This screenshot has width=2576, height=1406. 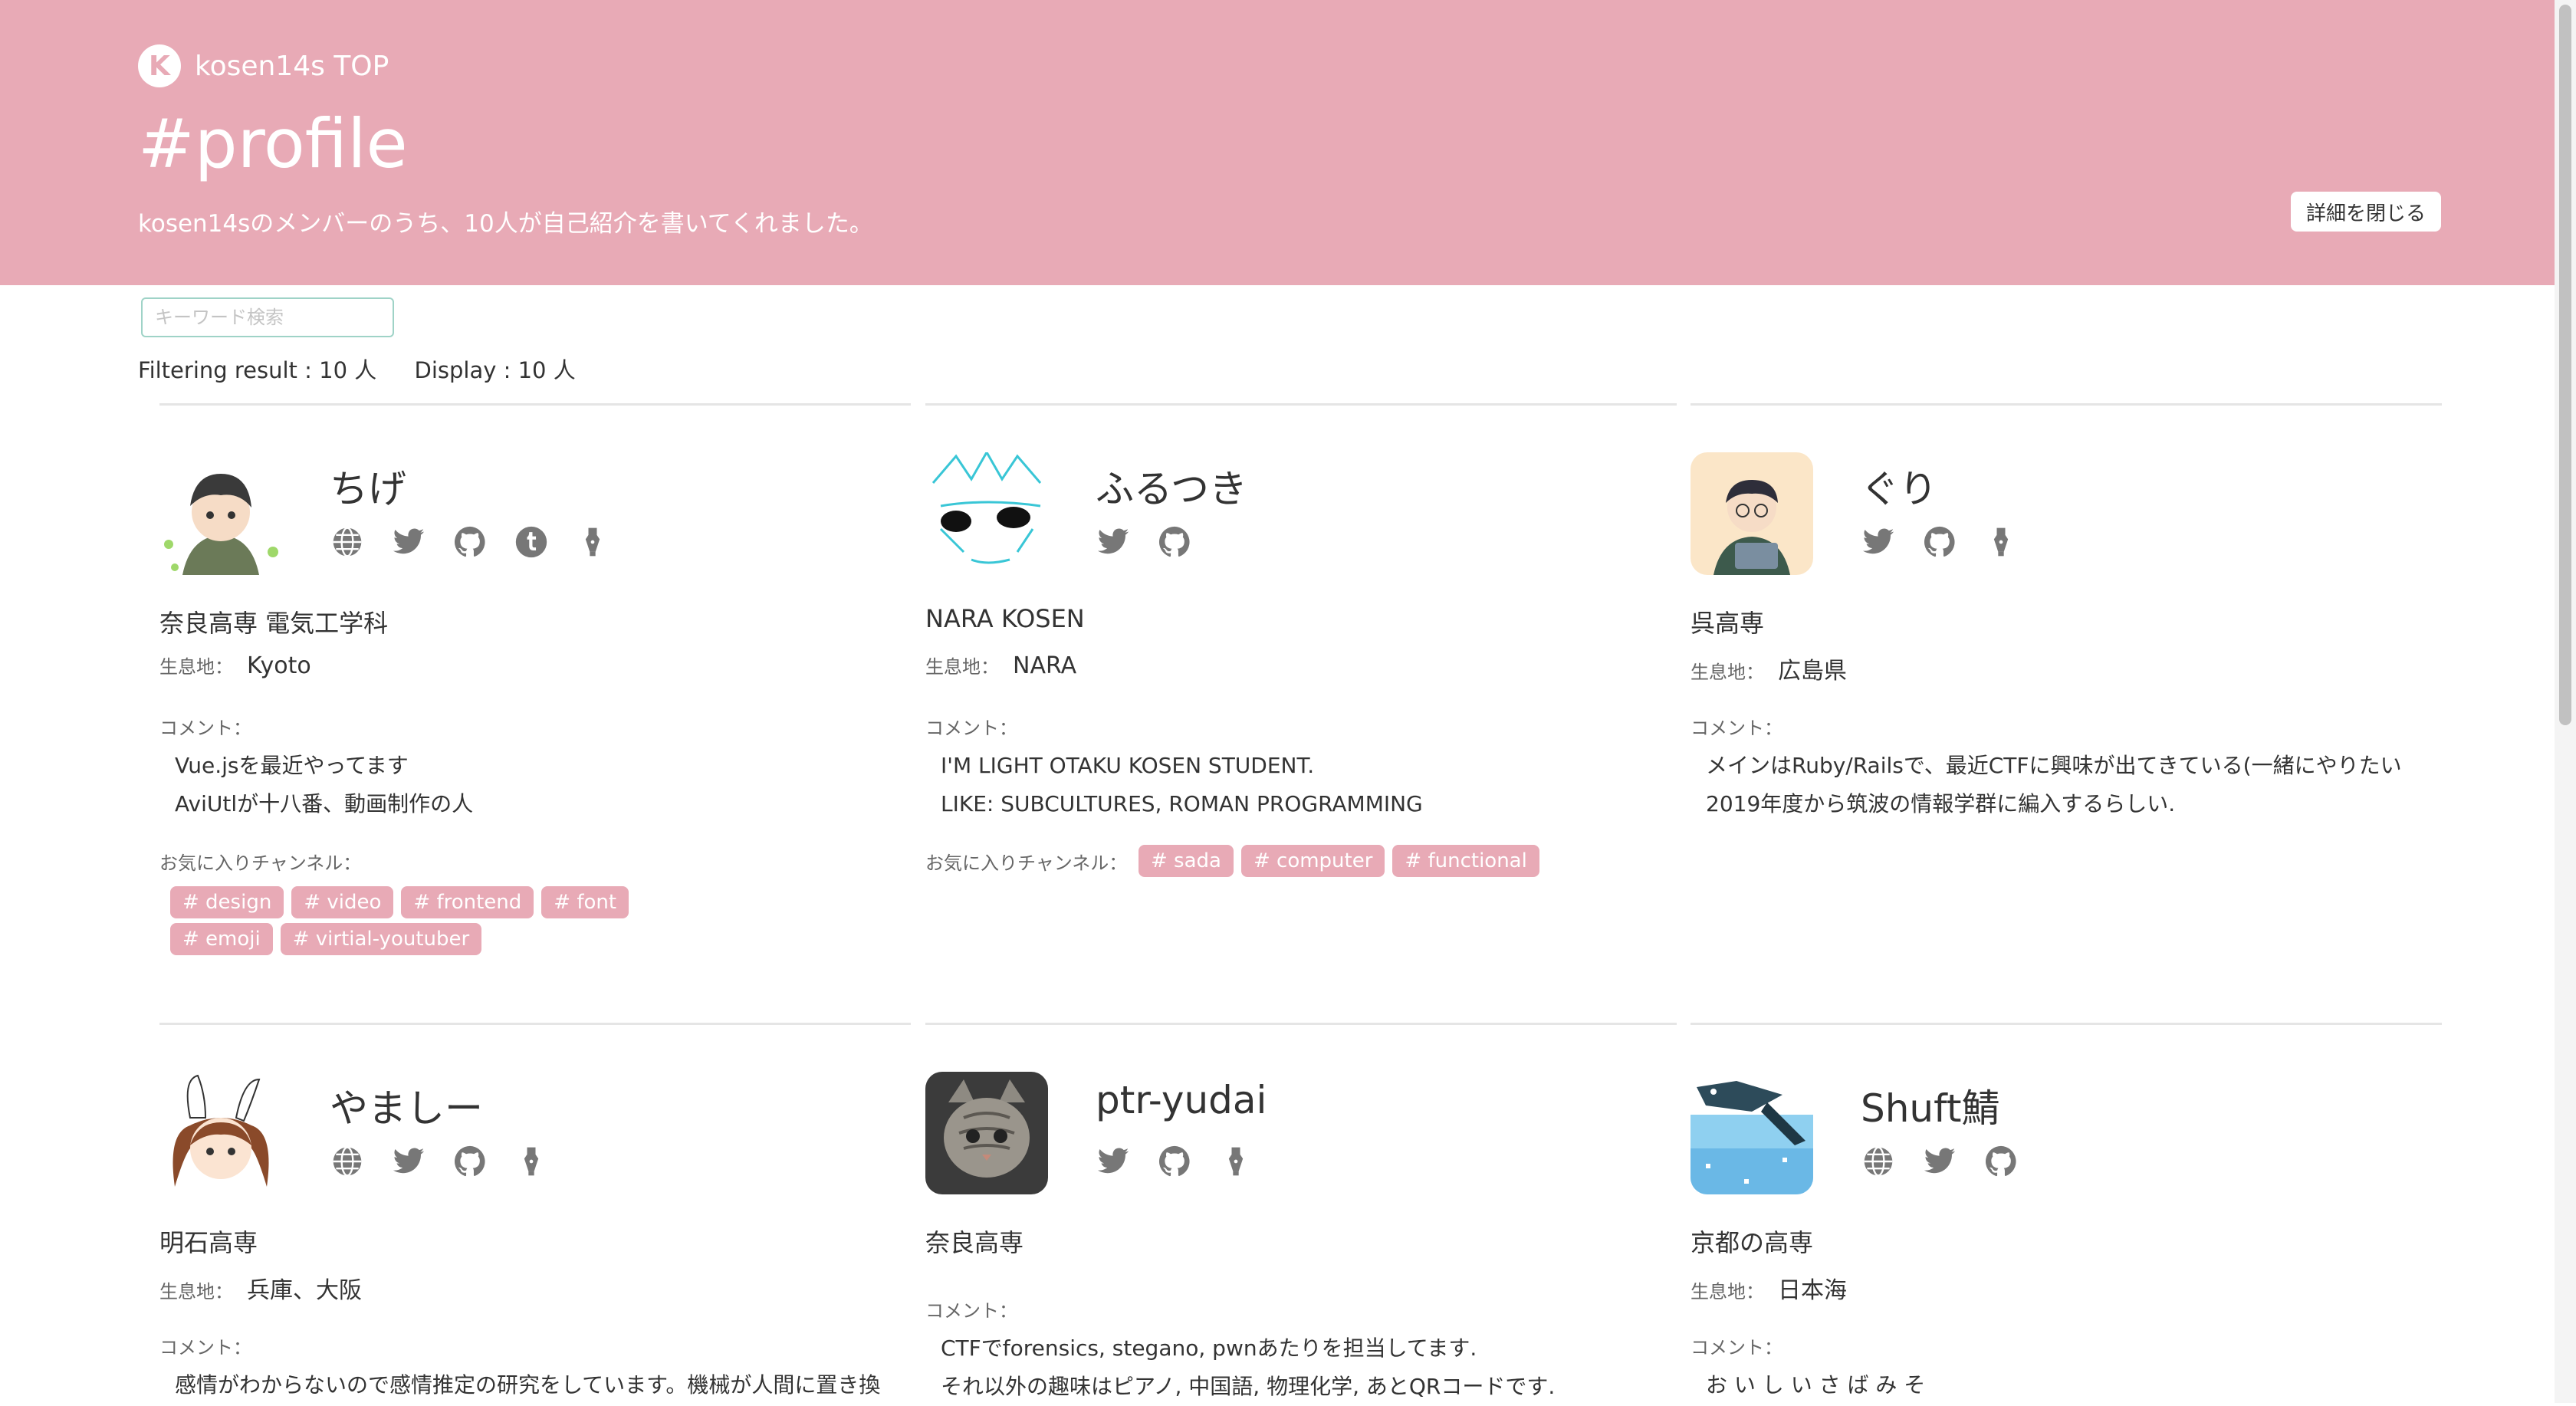 I want to click on comment-line: お い し い さ ば み そ, so click(x=1816, y=1385).